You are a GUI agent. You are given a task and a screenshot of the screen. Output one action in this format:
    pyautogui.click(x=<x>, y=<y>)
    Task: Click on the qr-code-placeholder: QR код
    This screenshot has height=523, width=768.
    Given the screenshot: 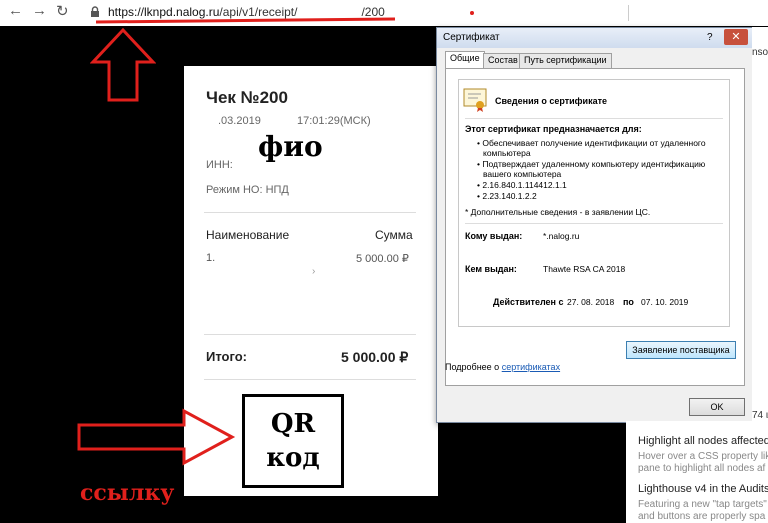 What is the action you would take?
    pyautogui.click(x=293, y=441)
    